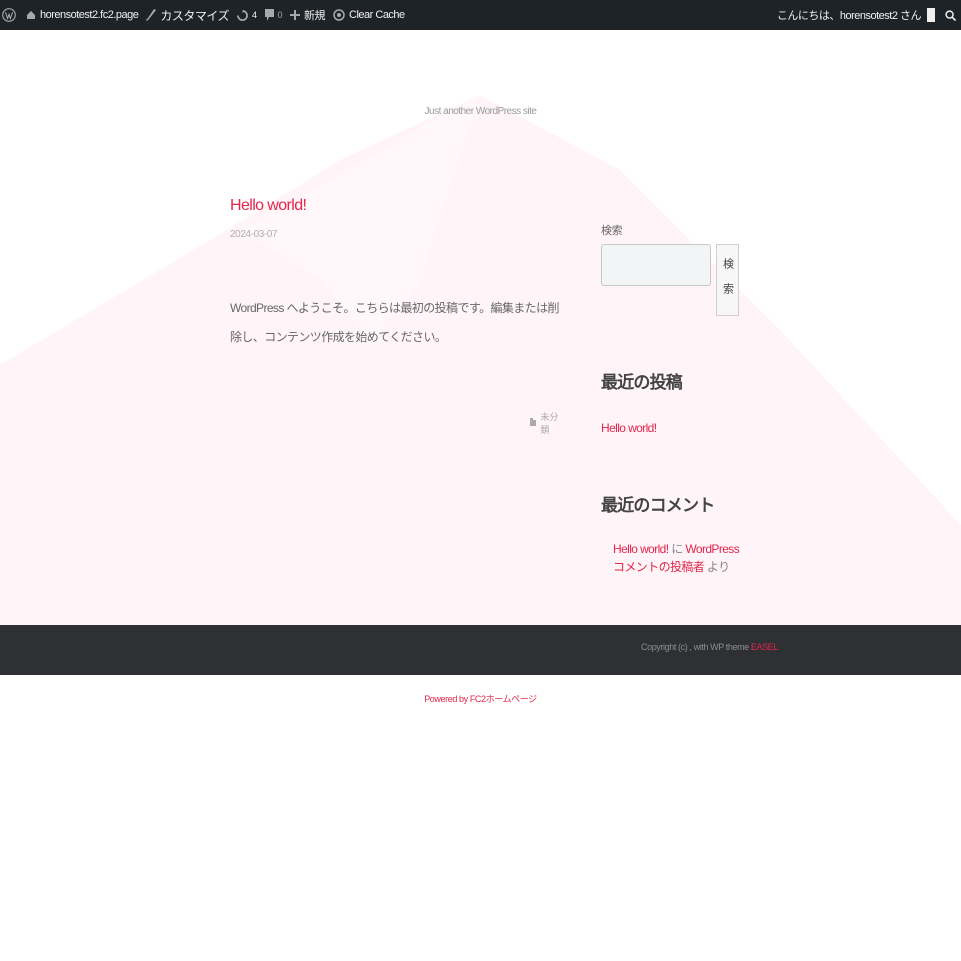 The height and width of the screenshot is (961, 961). Describe the element at coordinates (727, 280) in the screenshot. I see `search-button: 検索` at that location.